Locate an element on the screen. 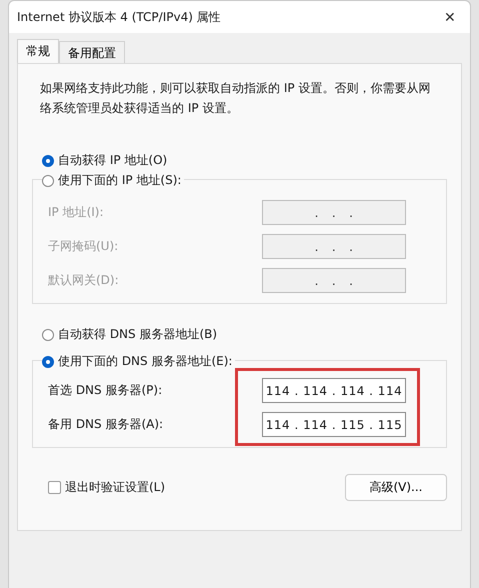 The image size is (479, 588). input-field: 114 . 114 . 114 . 114 is located at coordinates (334, 390).